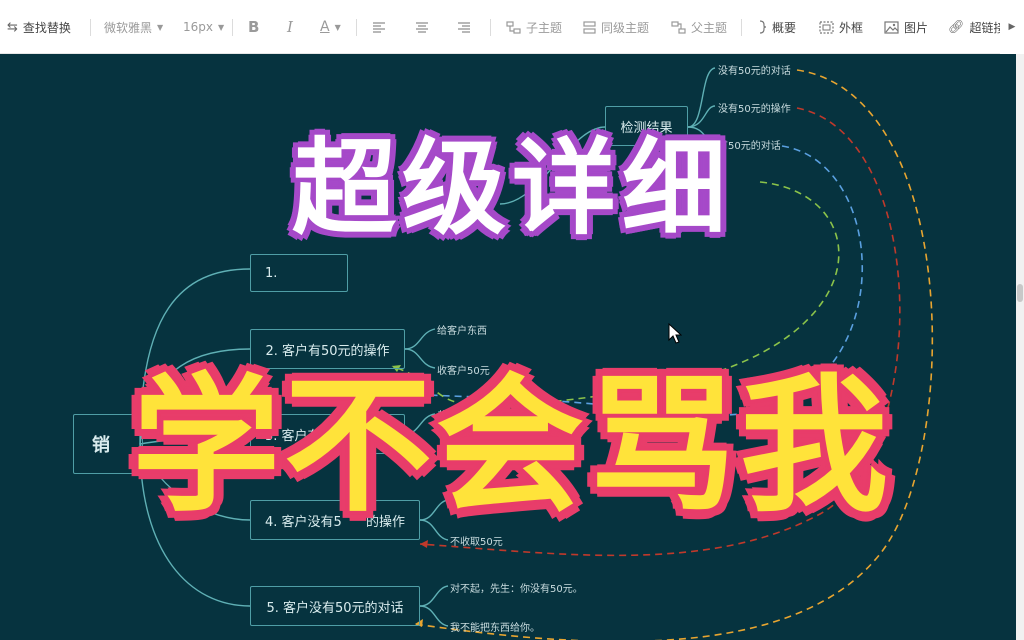 This screenshot has height=640, width=1024. What do you see at coordinates (46, 27) in the screenshot?
I see `find-replace-label: 查找替换` at bounding box center [46, 27].